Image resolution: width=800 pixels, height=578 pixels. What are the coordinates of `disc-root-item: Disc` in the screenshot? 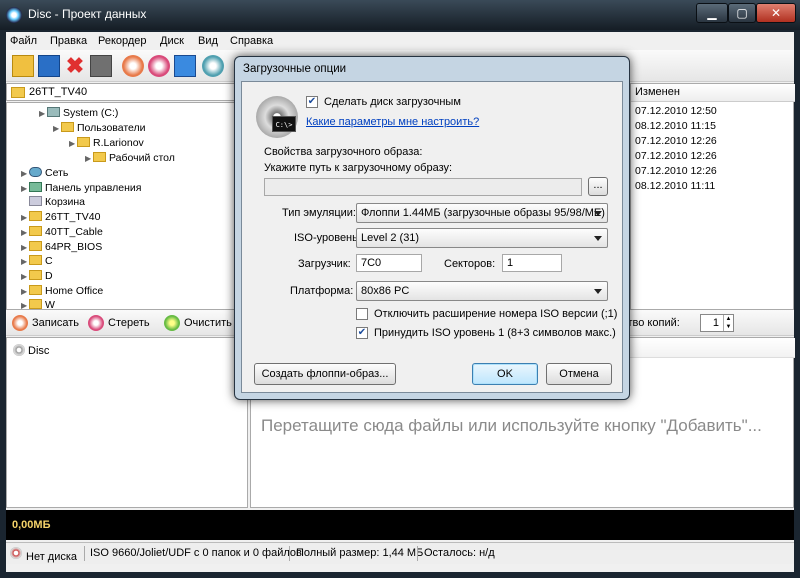 It's located at (31, 350).